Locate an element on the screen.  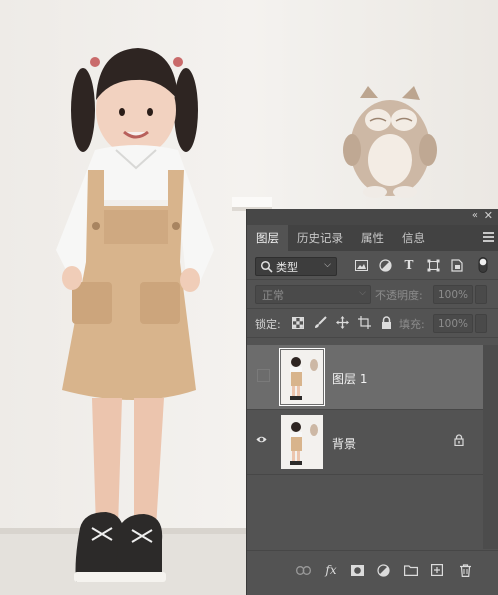
eye-icon is located at coordinates (261, 439).